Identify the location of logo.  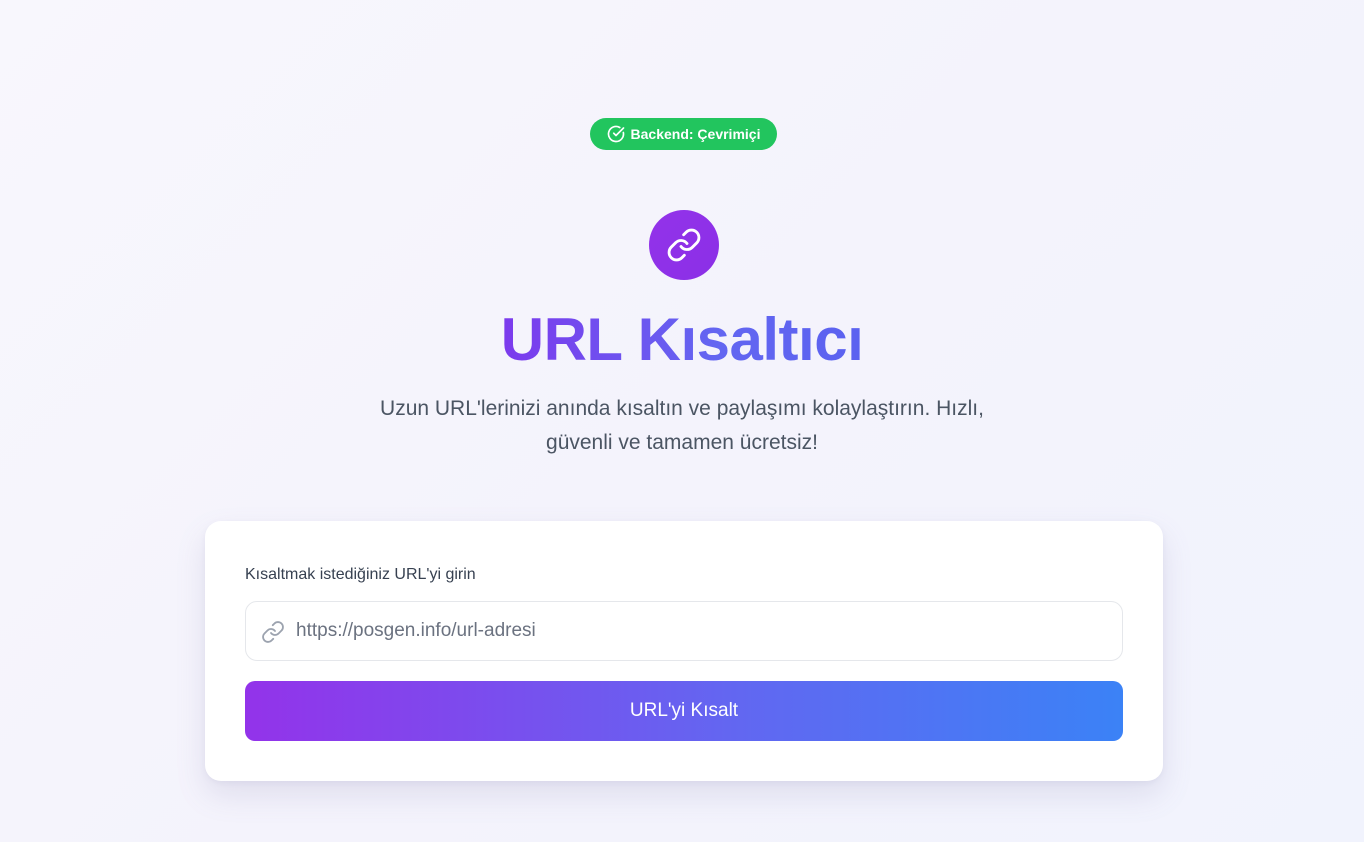
(684, 245).